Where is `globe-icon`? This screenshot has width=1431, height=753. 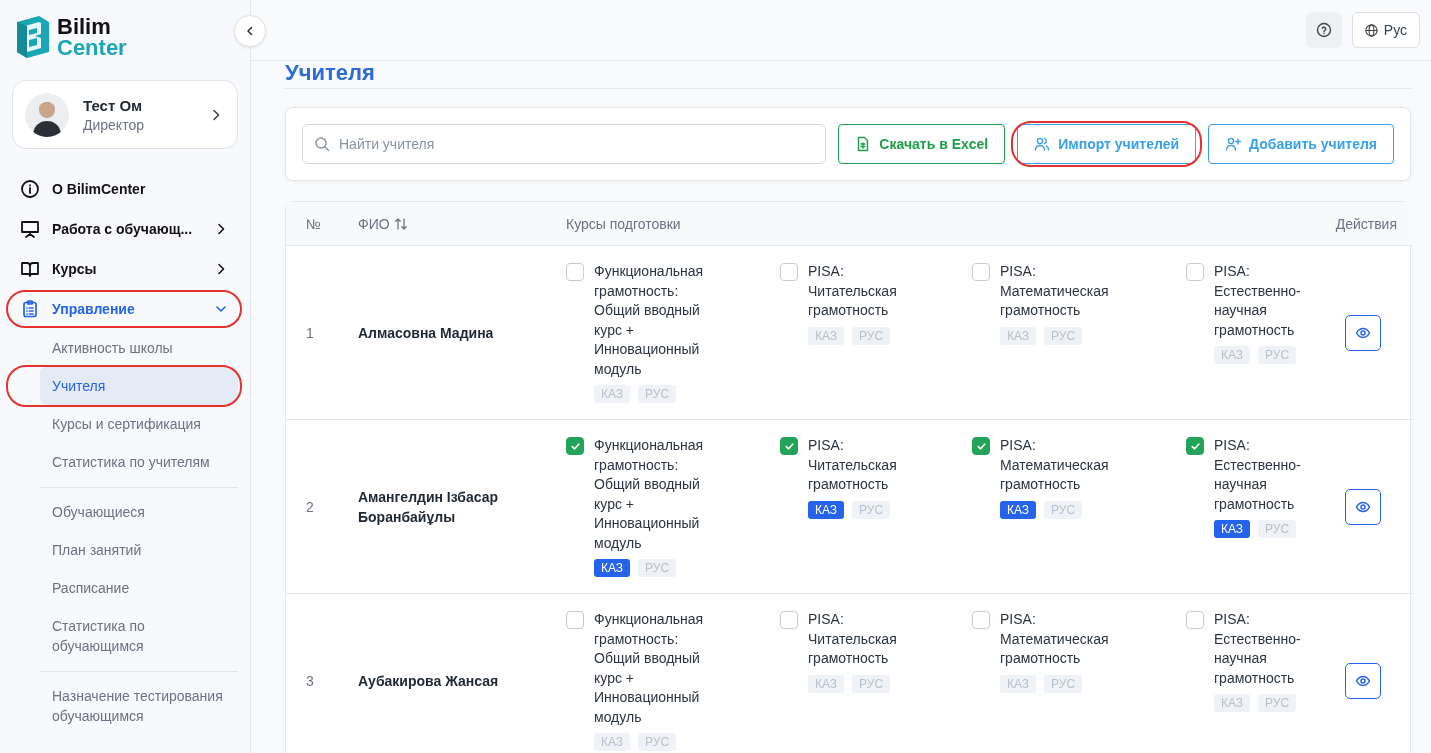
globe-icon is located at coordinates (1371, 30).